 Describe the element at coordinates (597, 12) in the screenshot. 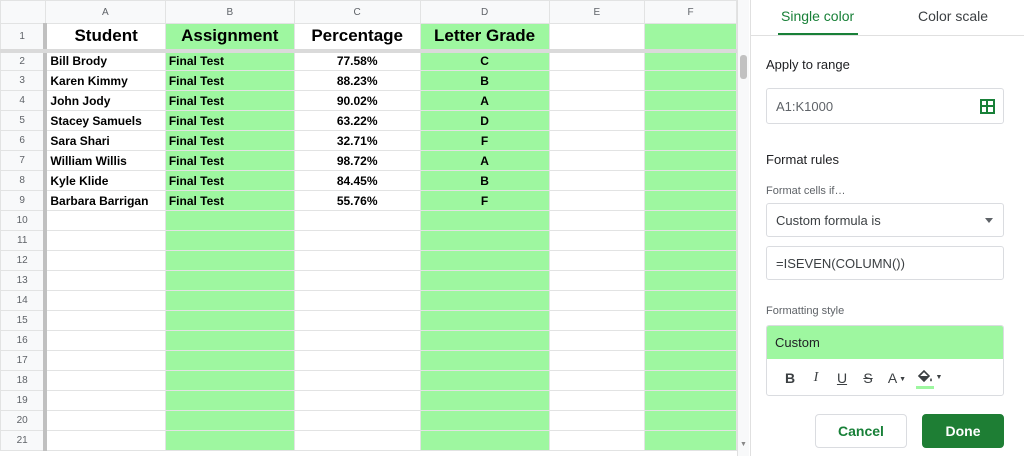

I see `column-header-e: E` at that location.